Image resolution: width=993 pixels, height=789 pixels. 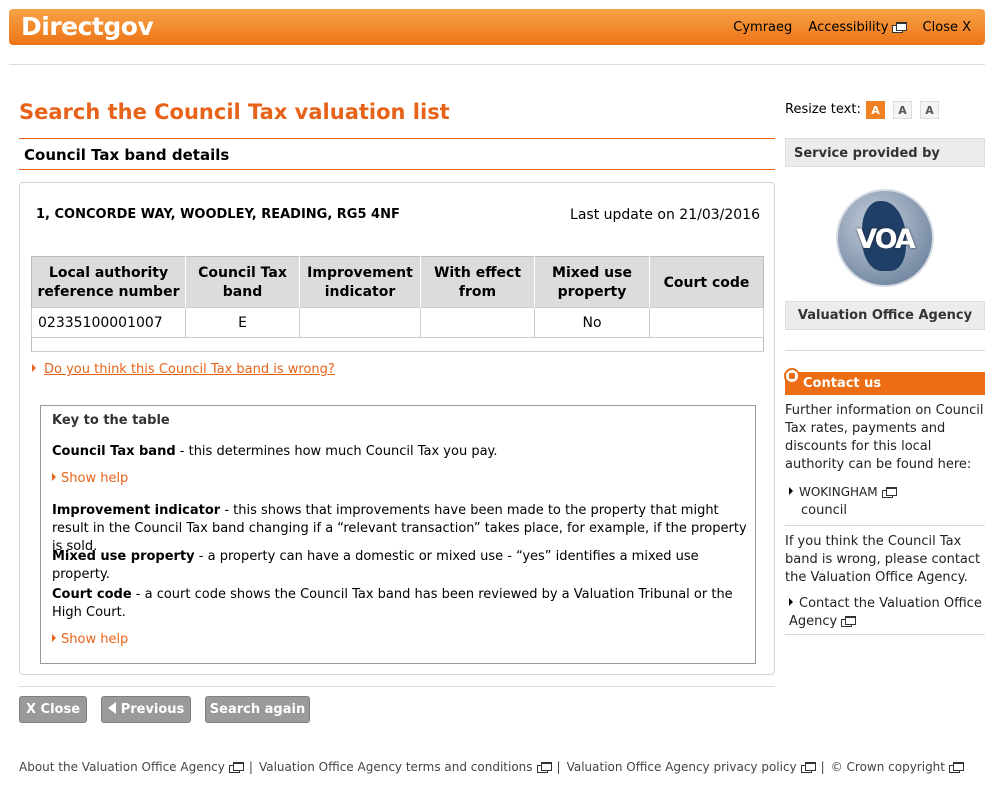 I want to click on cymraeg-link: Cymraeg, so click(x=762, y=27).